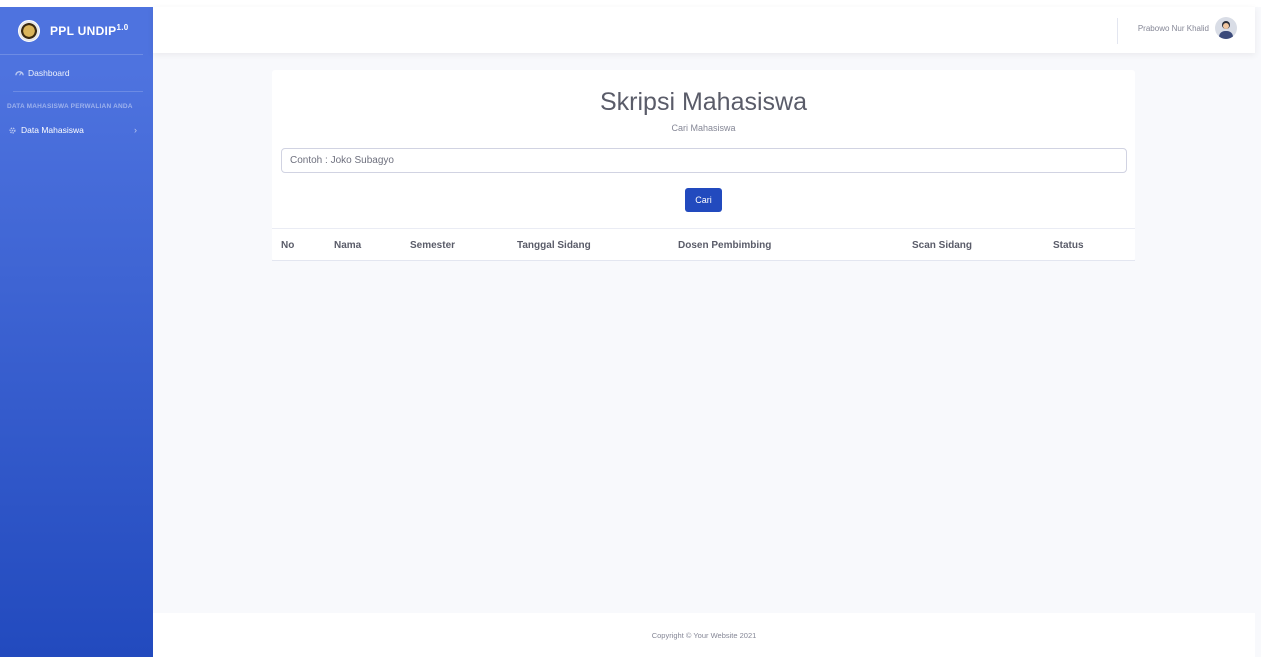 The height and width of the screenshot is (657, 1261). Describe the element at coordinates (122, 27) in the screenshot. I see `brand-version: 1.0` at that location.